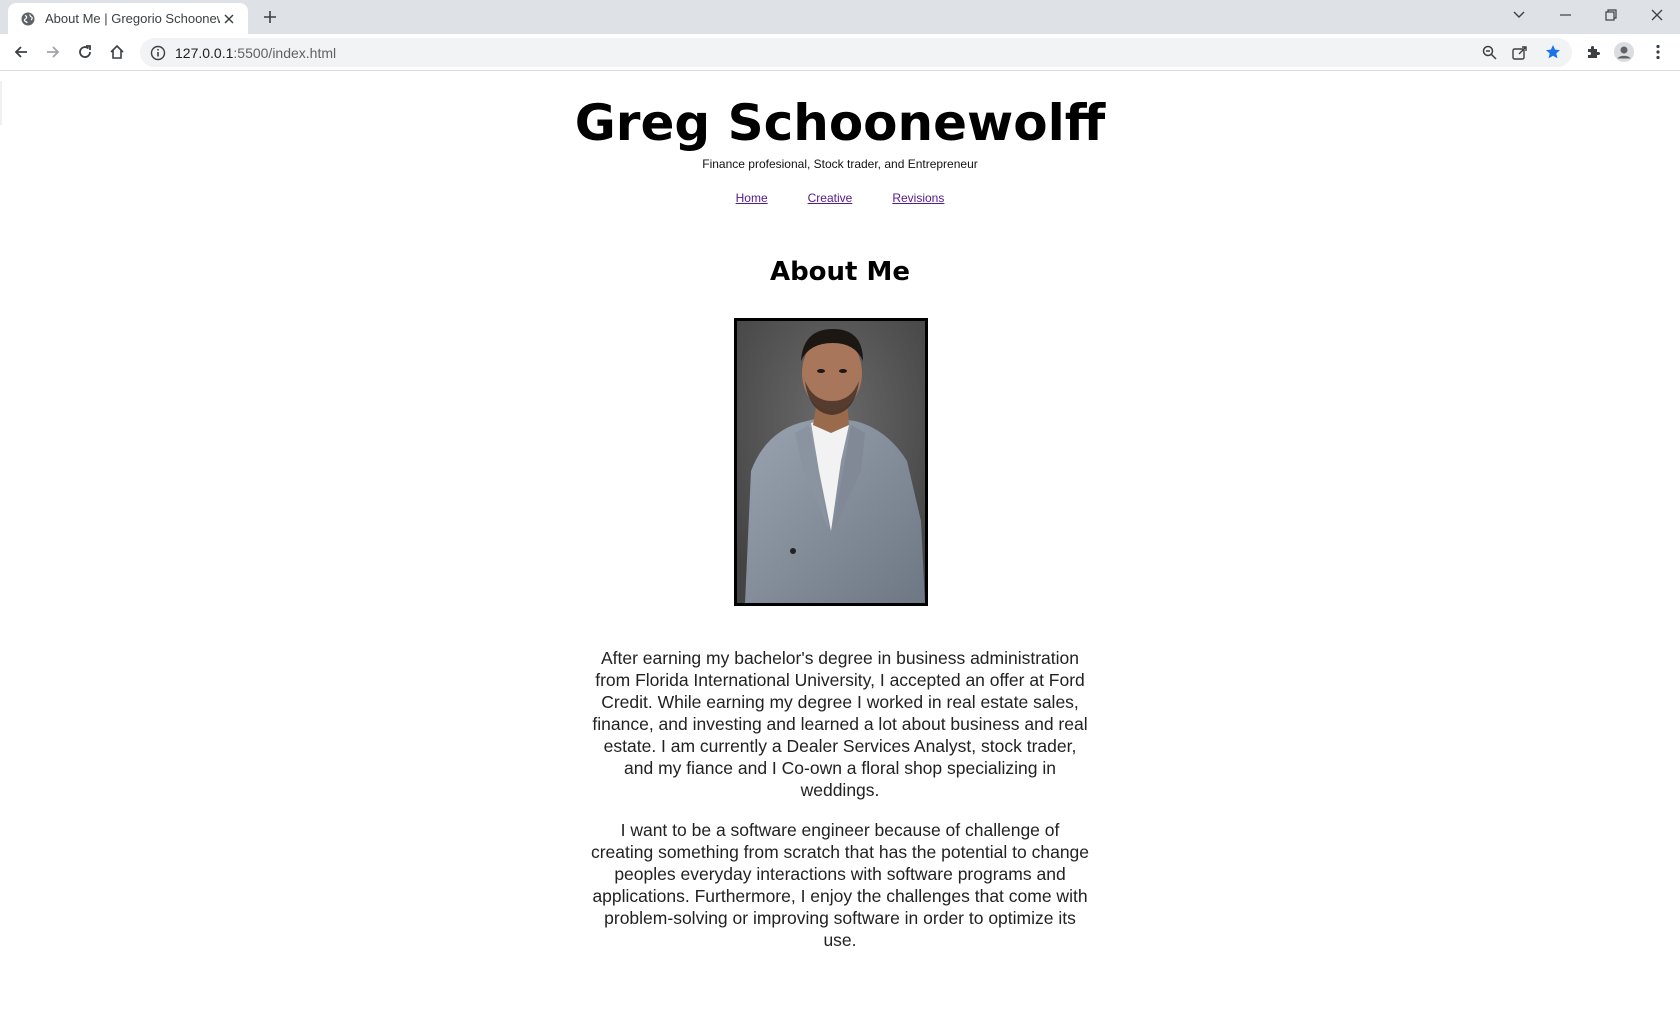  Describe the element at coordinates (158, 53) in the screenshot. I see `info-icon` at that location.